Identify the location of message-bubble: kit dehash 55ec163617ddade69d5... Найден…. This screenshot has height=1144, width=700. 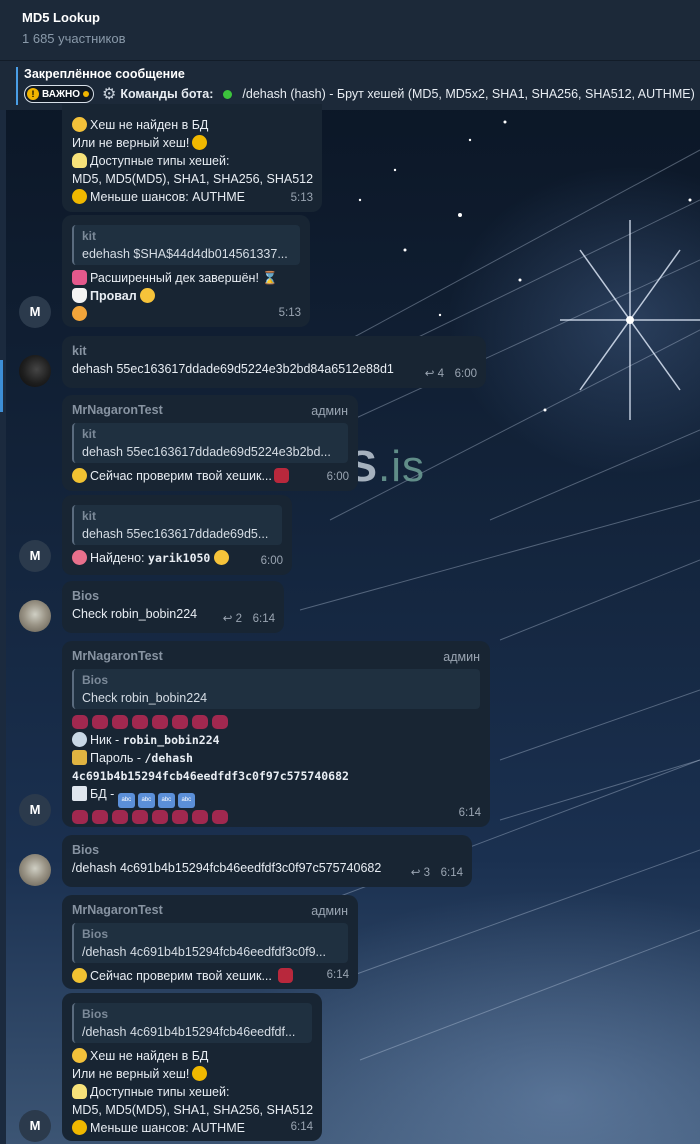
(177, 535).